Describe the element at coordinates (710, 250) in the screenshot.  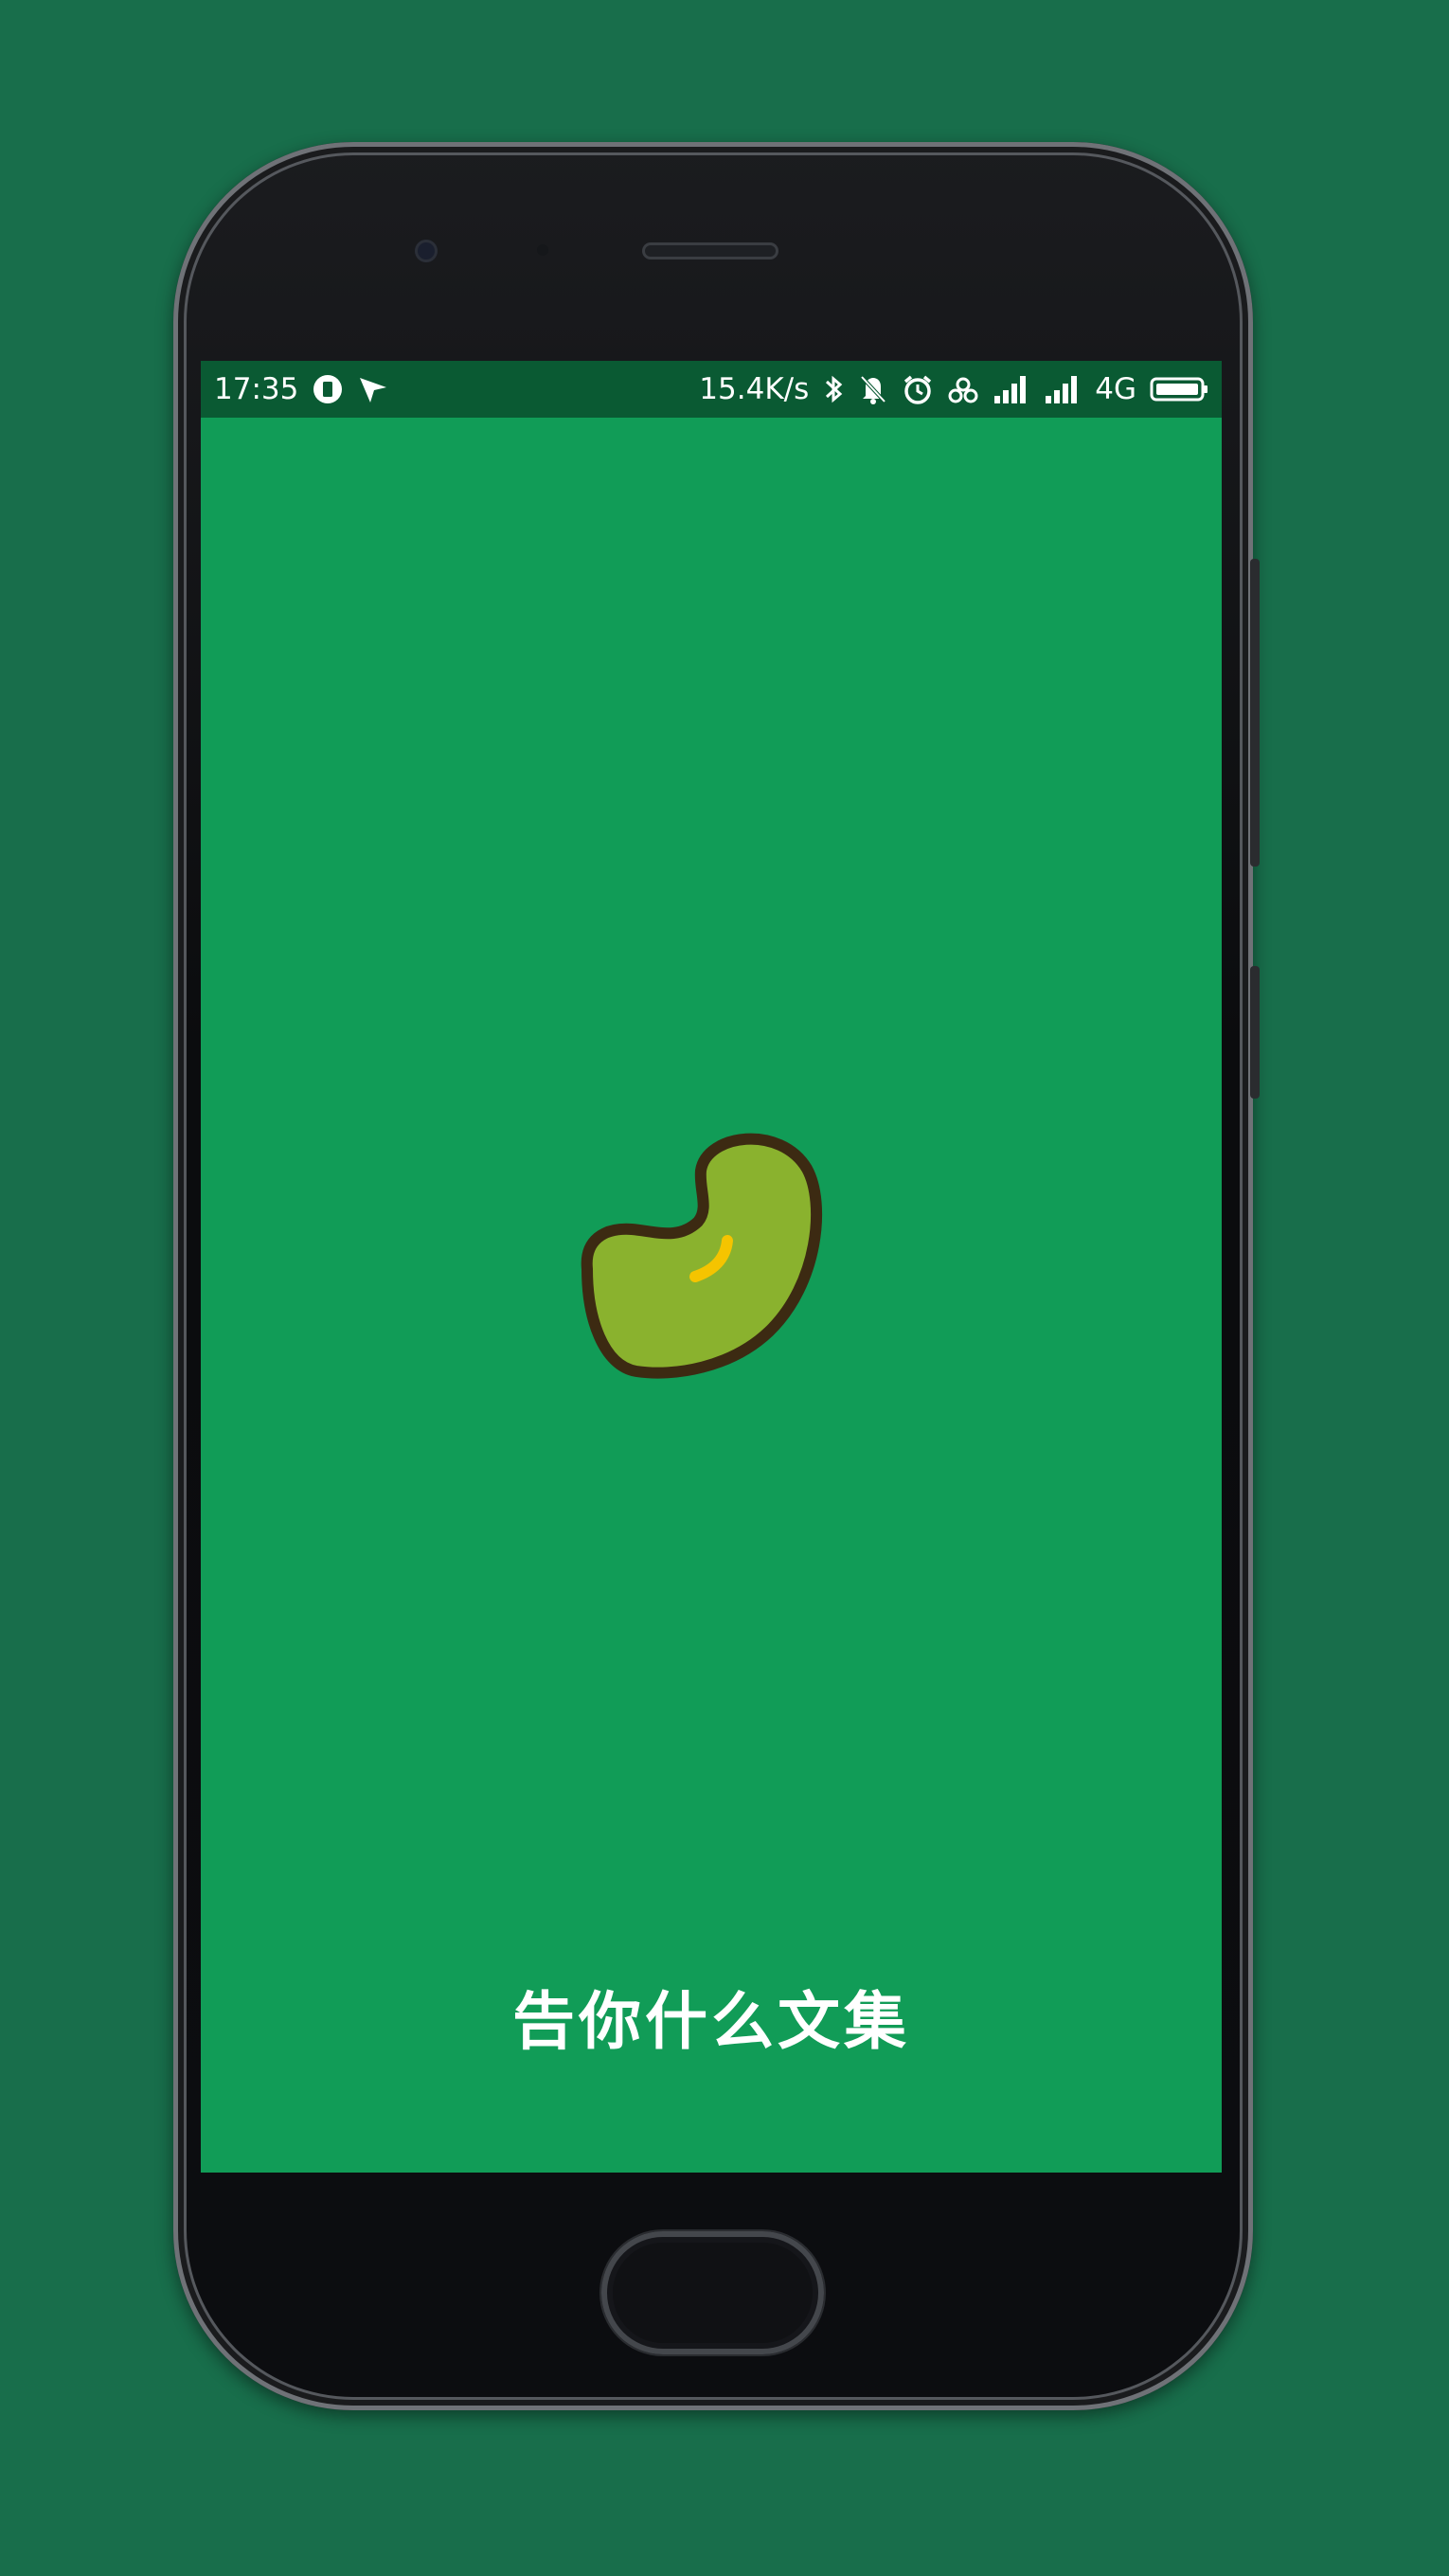
I see `earpiece-speaker` at that location.